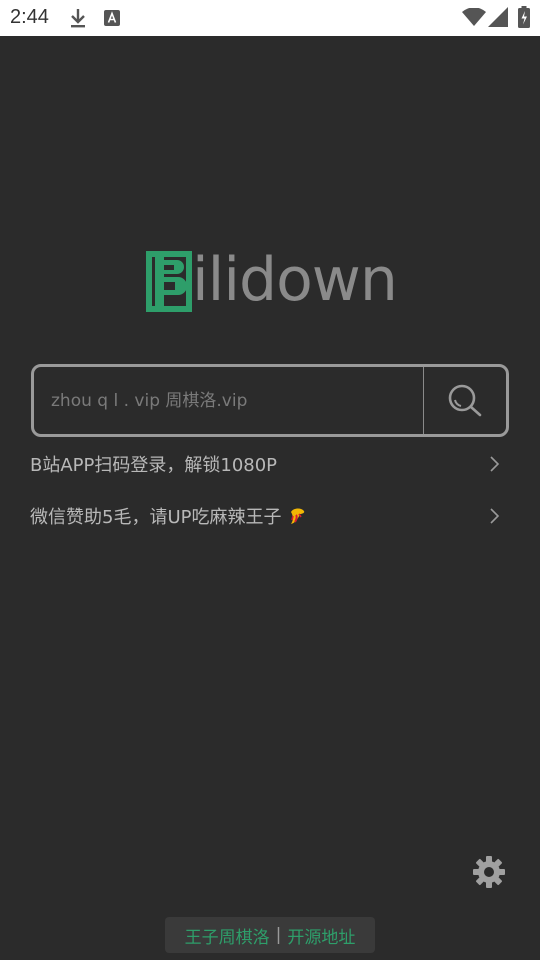 This screenshot has width=540, height=960. I want to click on search-input, so click(228, 400).